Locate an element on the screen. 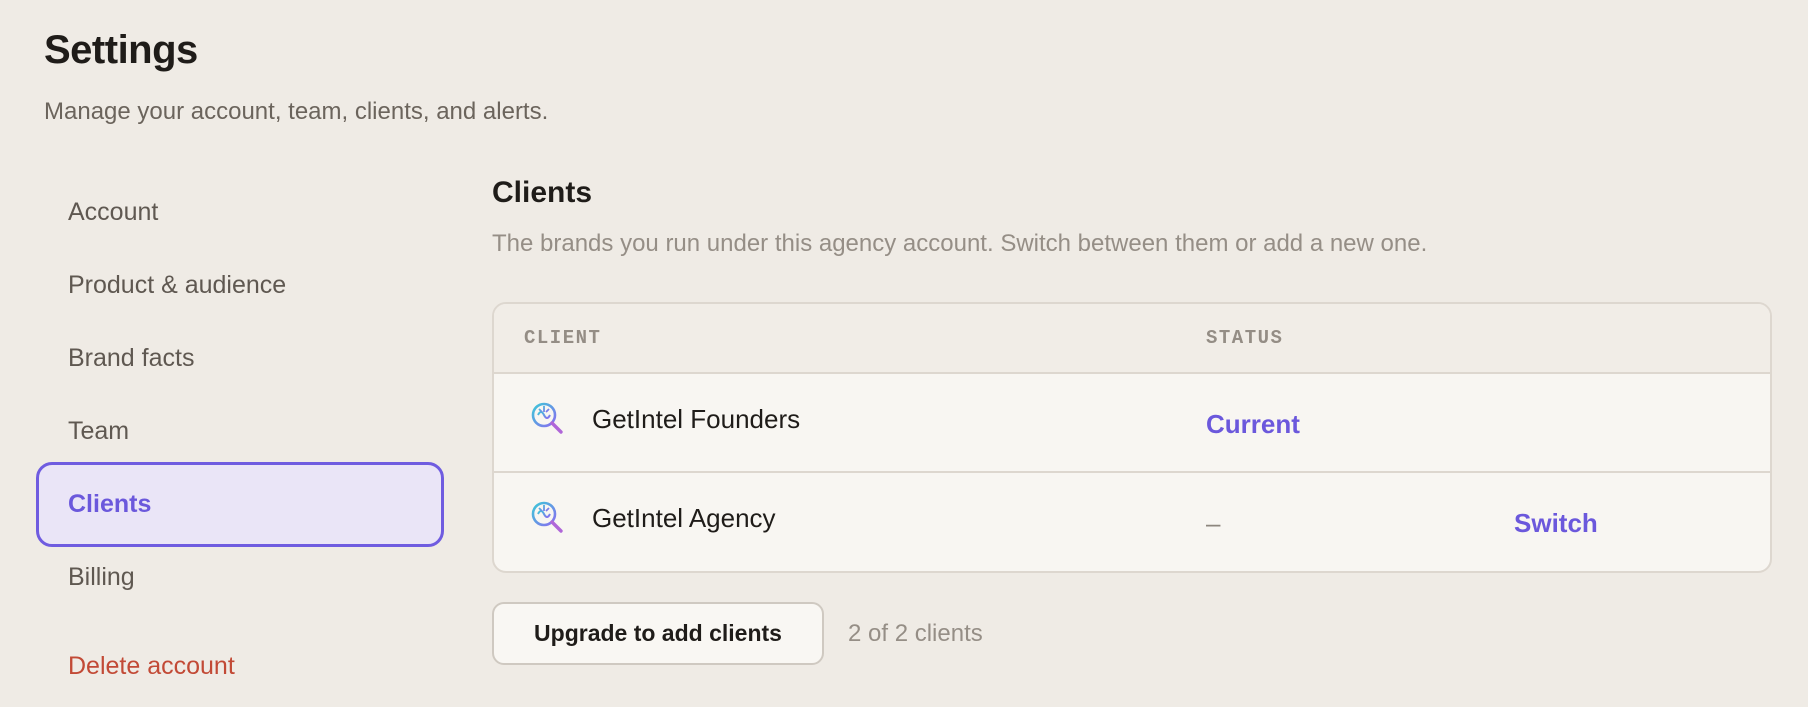  sidebar-item-account: Account is located at coordinates (240, 212).